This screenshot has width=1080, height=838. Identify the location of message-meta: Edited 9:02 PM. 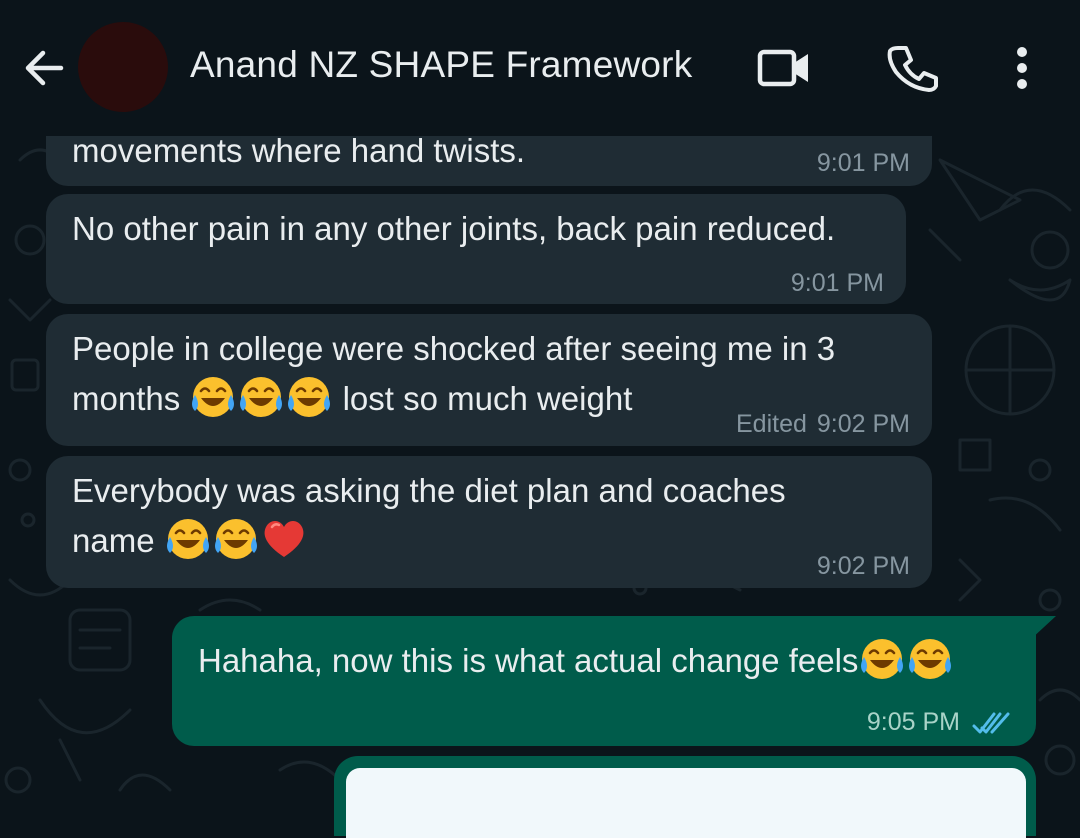
(823, 424).